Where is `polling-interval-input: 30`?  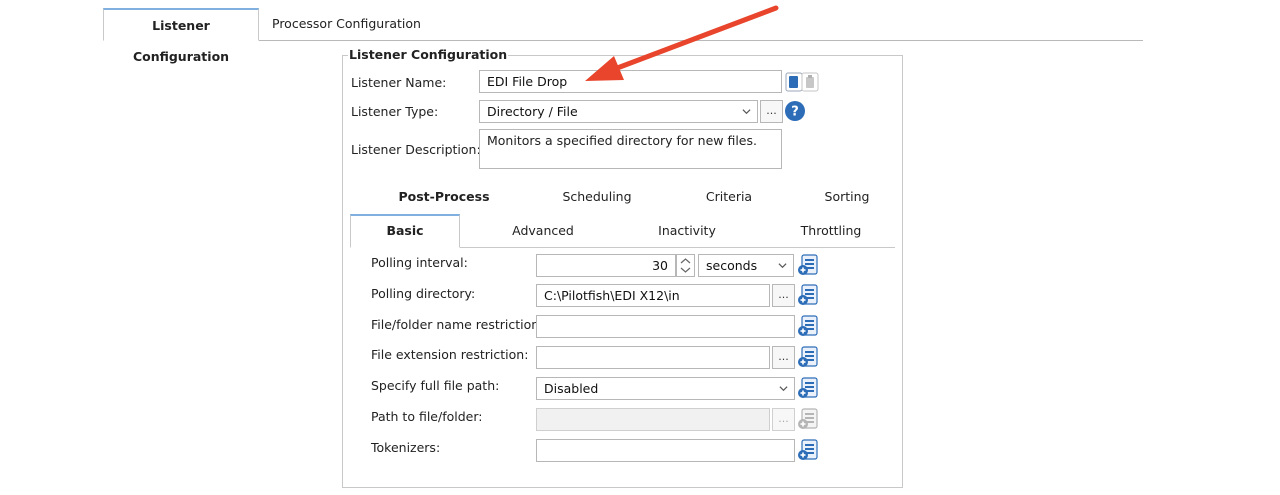
polling-interval-input: 30 is located at coordinates (606, 265).